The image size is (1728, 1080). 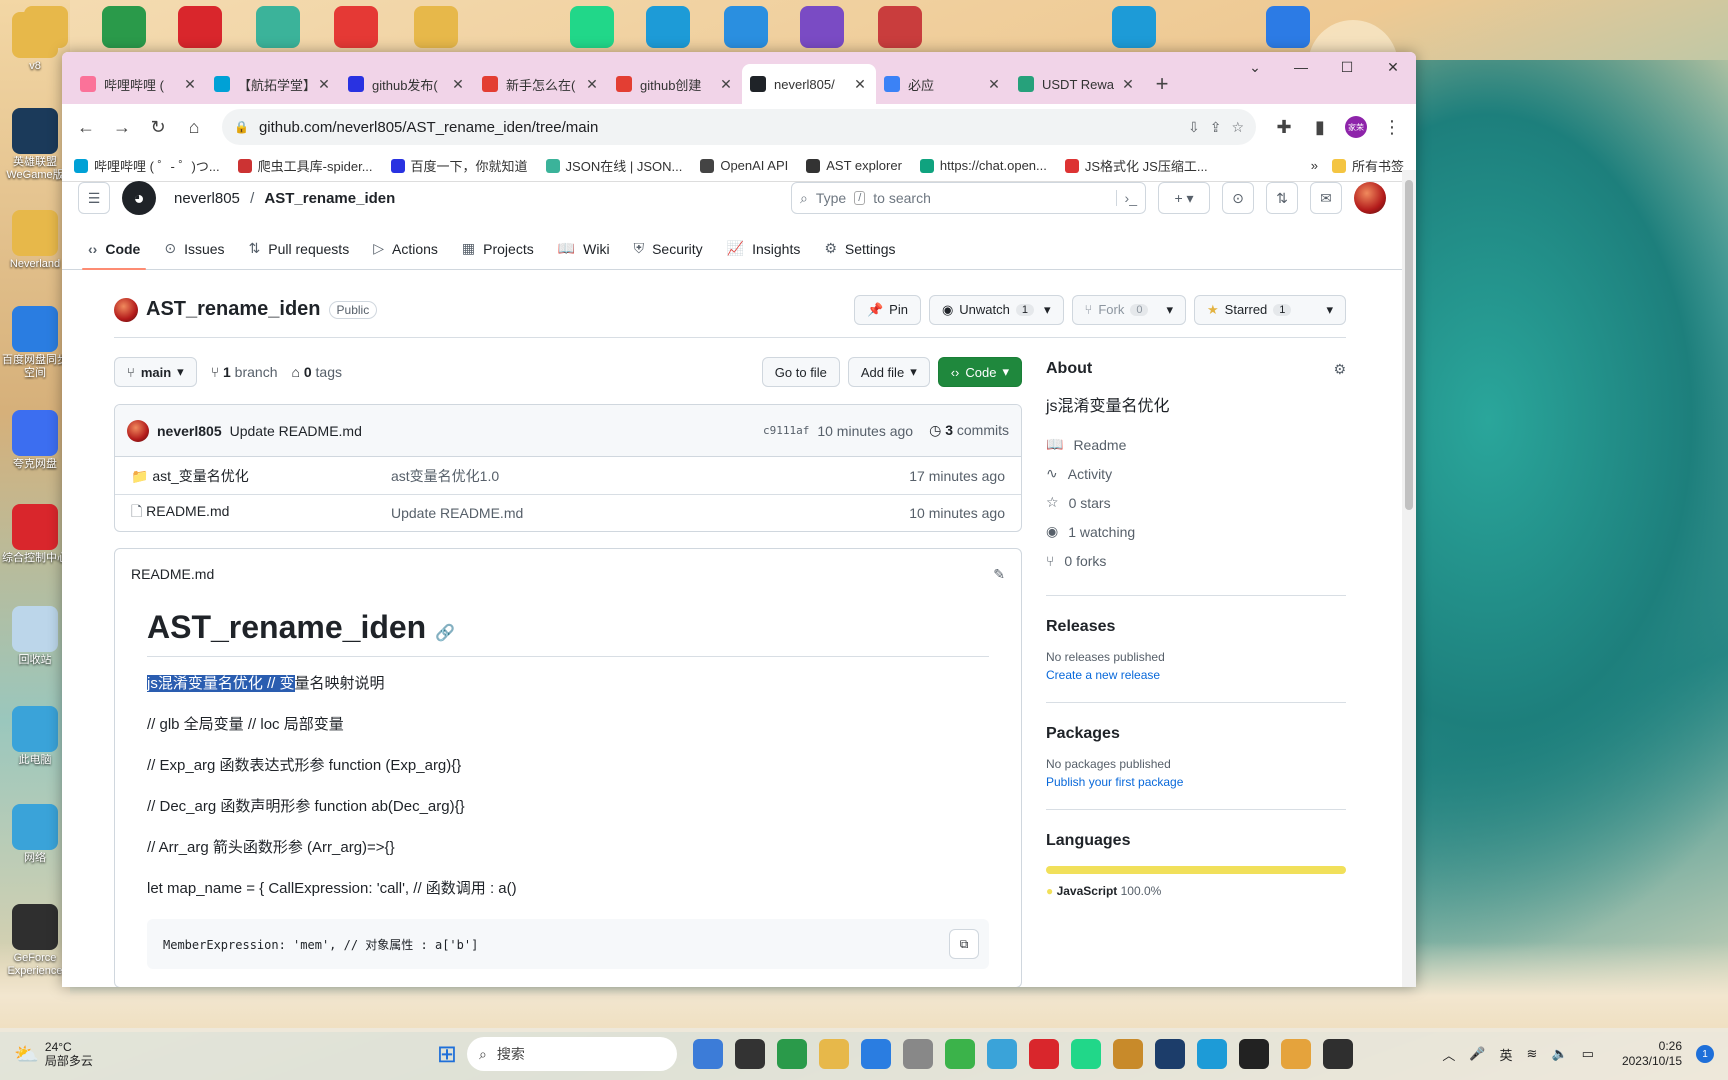 What do you see at coordinates (445, 633) in the screenshot?
I see `anchor-link-icon: 🔗` at bounding box center [445, 633].